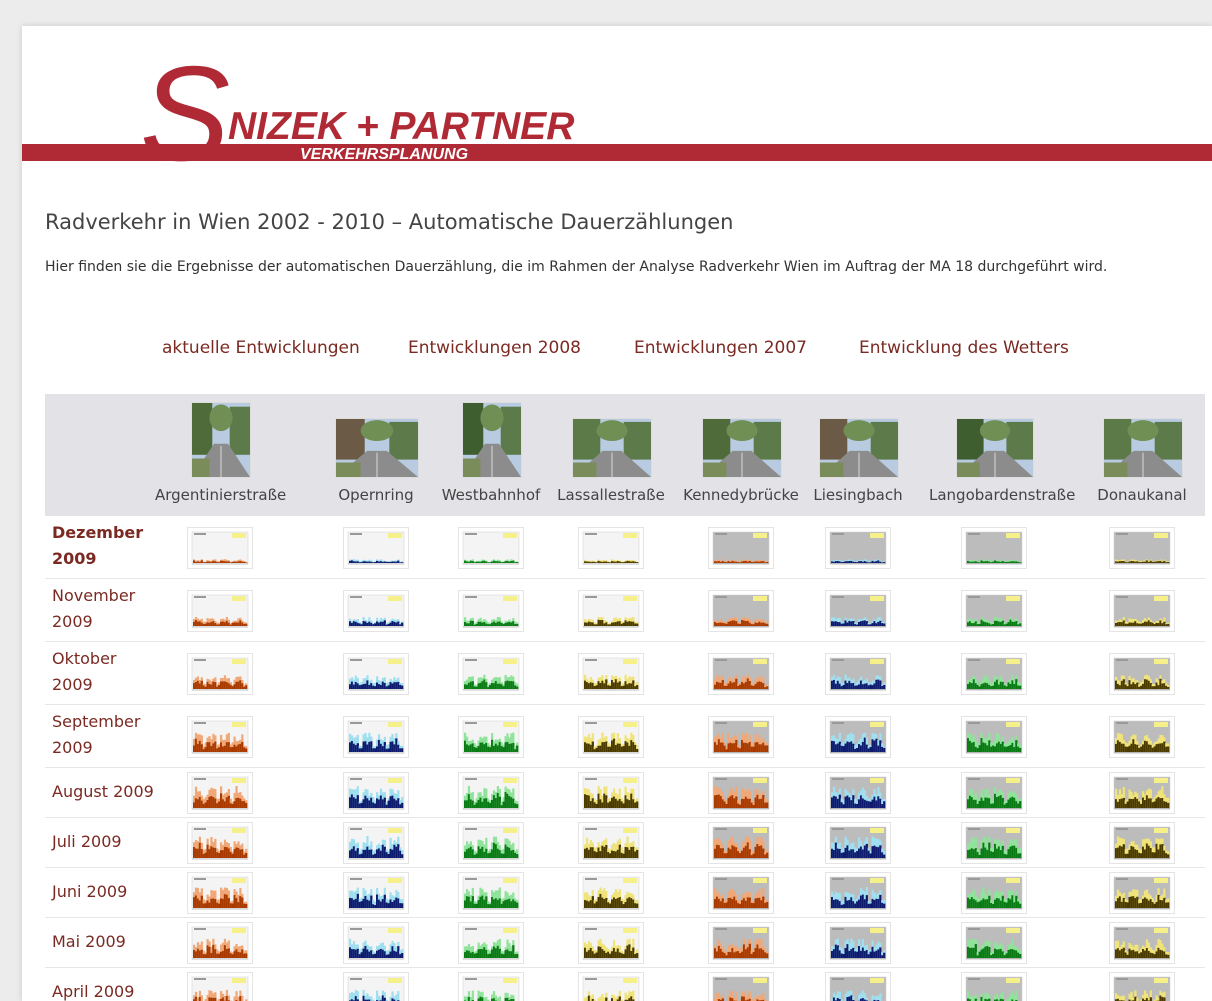  What do you see at coordinates (117, 842) in the screenshot?
I see `month-link: Juli 2009` at bounding box center [117, 842].